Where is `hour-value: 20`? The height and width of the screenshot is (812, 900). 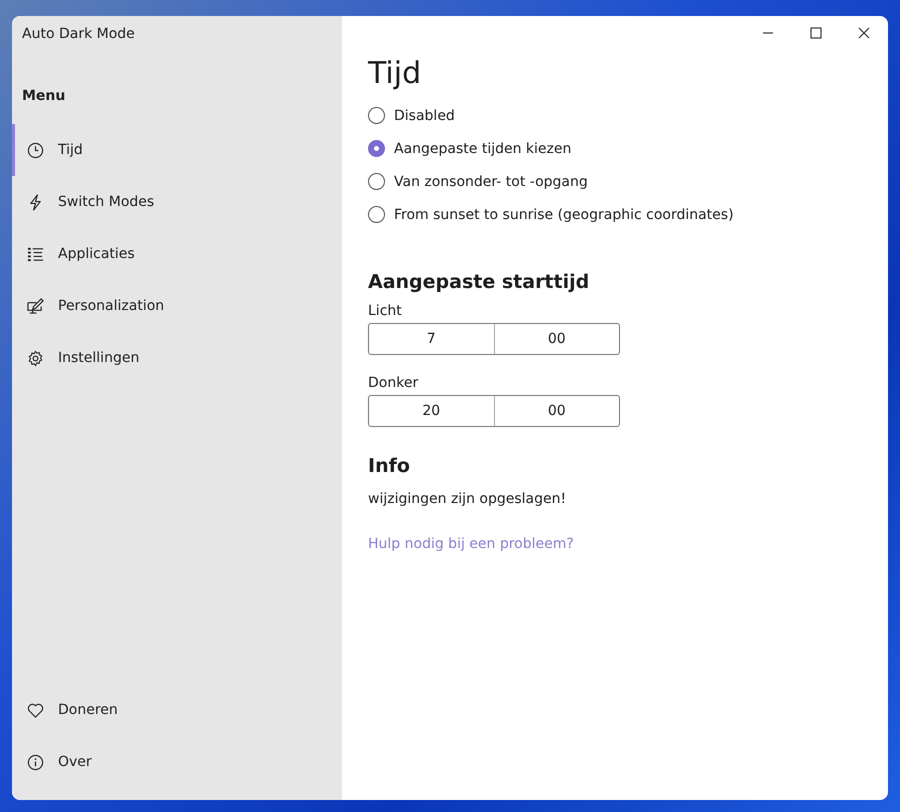
hour-value: 20 is located at coordinates (431, 411).